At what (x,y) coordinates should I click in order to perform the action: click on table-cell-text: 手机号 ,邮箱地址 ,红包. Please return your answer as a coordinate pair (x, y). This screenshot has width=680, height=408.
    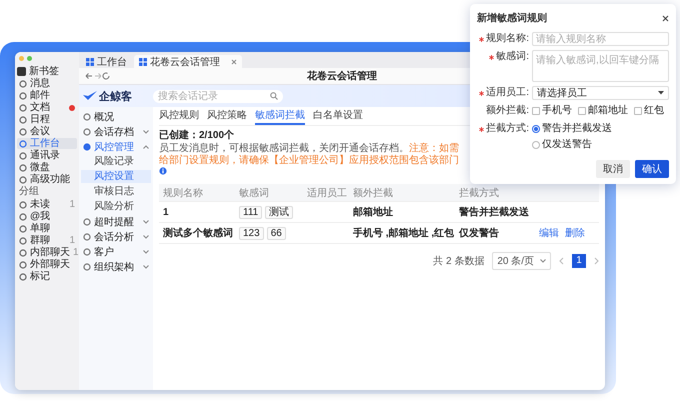
    Looking at the image, I should click on (403, 233).